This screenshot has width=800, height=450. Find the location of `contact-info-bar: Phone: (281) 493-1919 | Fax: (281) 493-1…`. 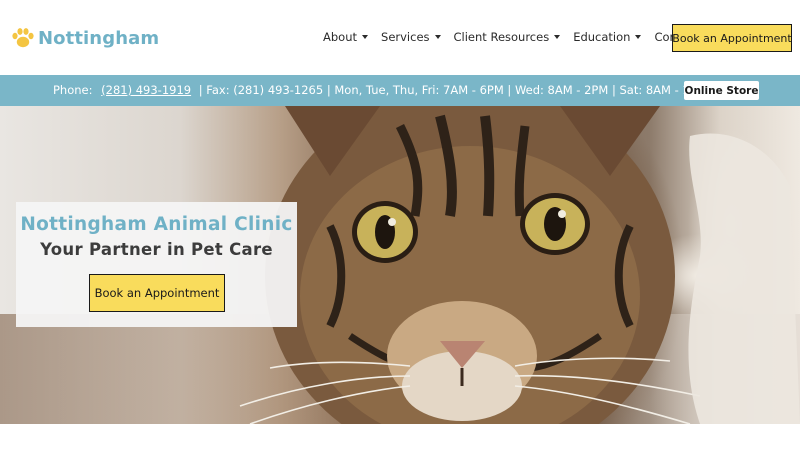

contact-info-bar: Phone: (281) 493-1919 | Fax: (281) 493-1… is located at coordinates (400, 90).